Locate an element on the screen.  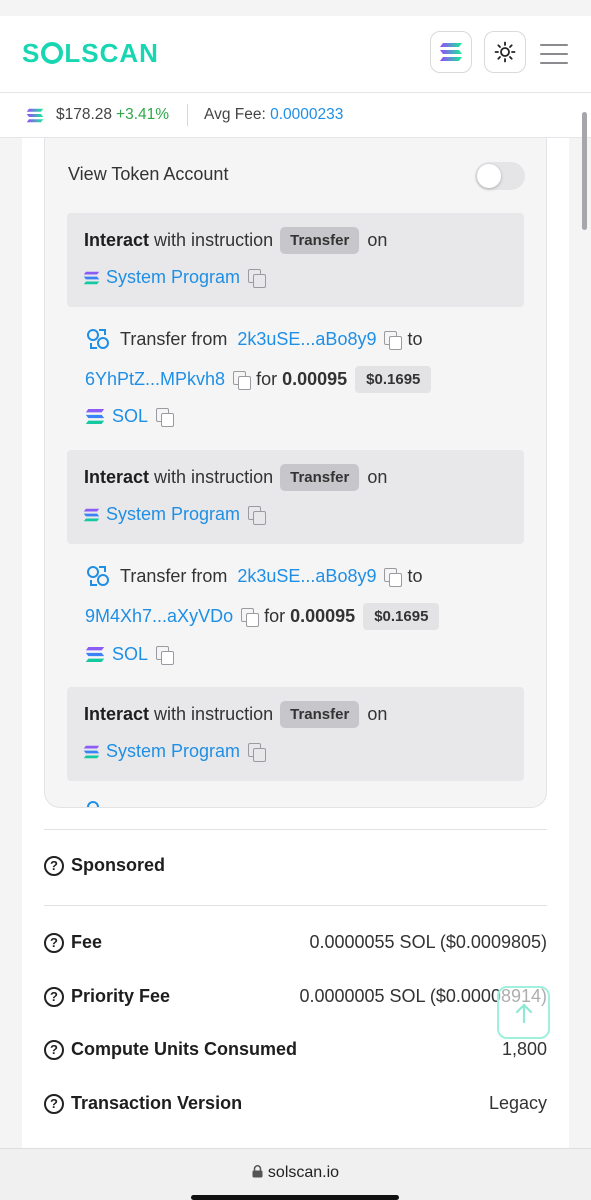
sun-icon is located at coordinates (505, 52).